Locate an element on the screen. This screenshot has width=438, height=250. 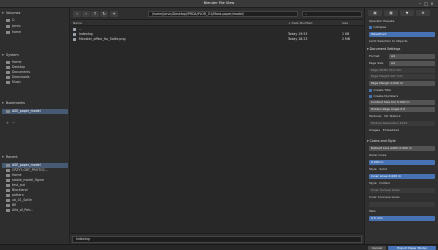
column-name: Name is located at coordinates (77, 23).